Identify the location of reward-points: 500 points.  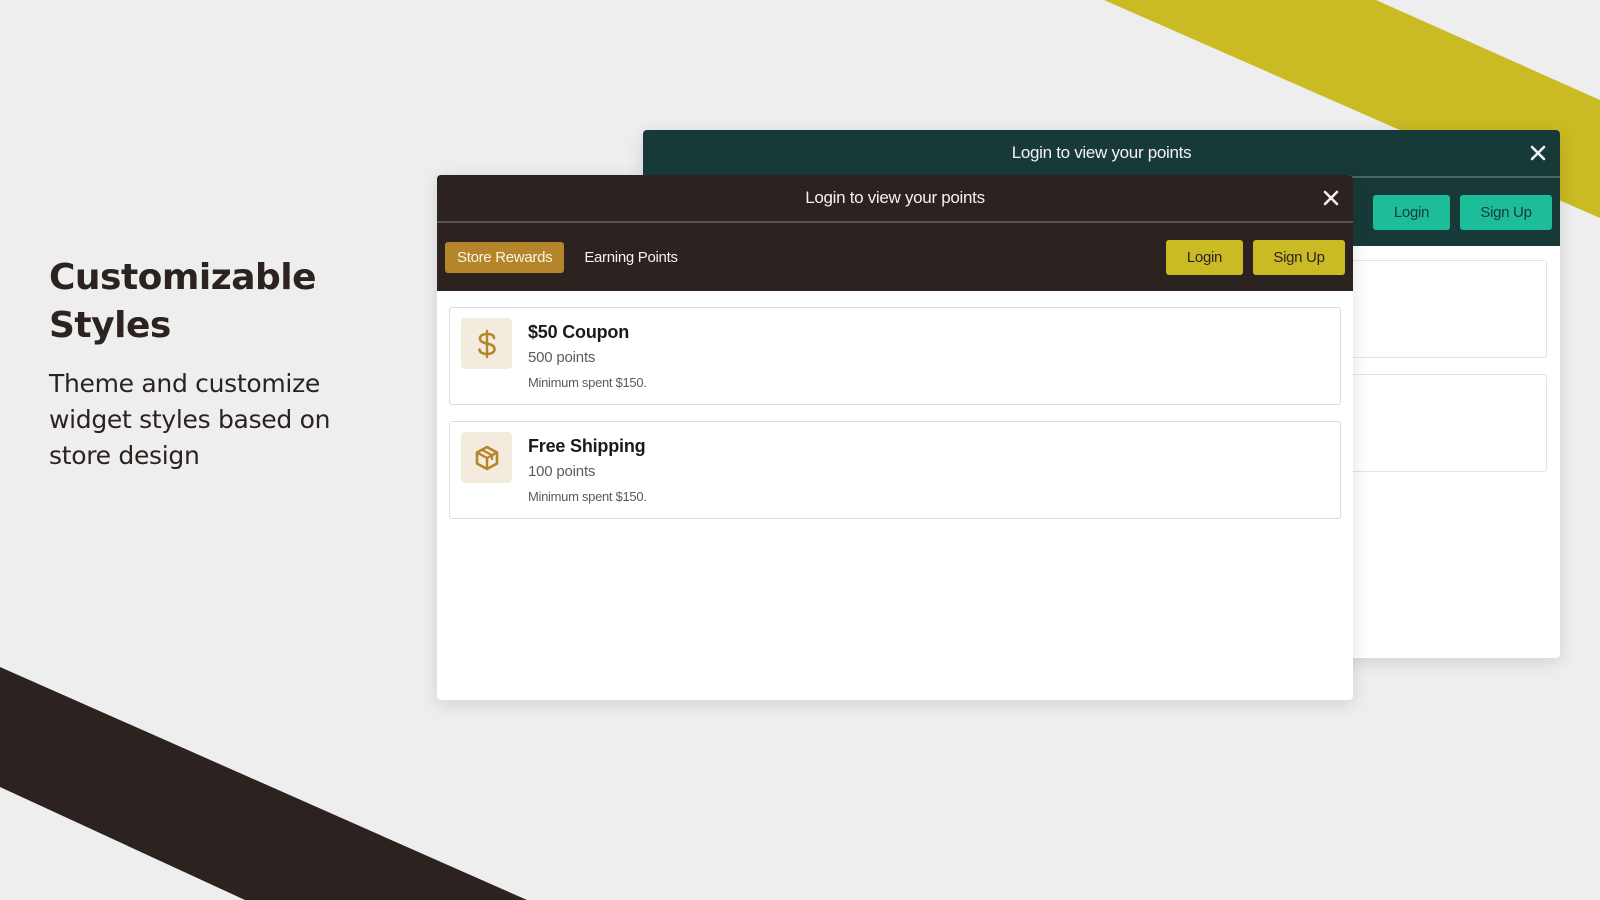
(562, 357).